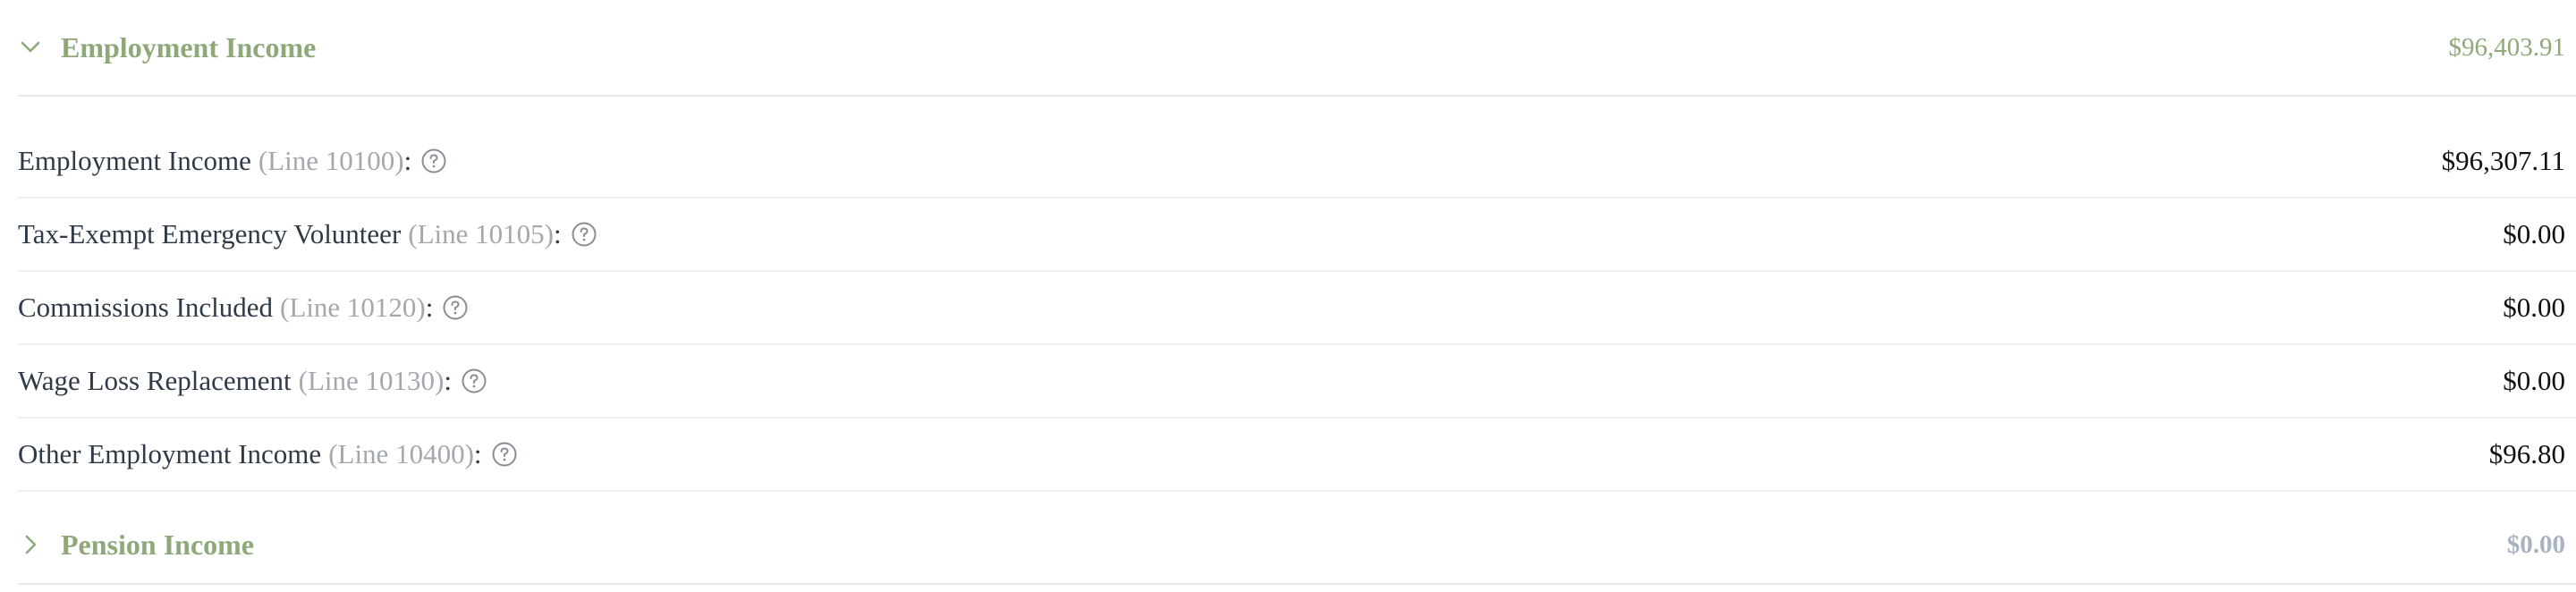 This screenshot has height=592, width=2576. I want to click on row-label: Commissions Included, so click(146, 307).